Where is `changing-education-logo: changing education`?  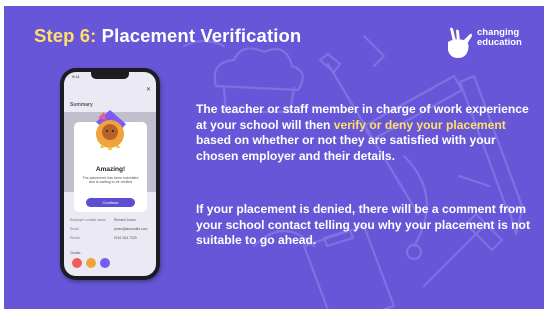 changing-education-logo: changing education is located at coordinates (489, 46).